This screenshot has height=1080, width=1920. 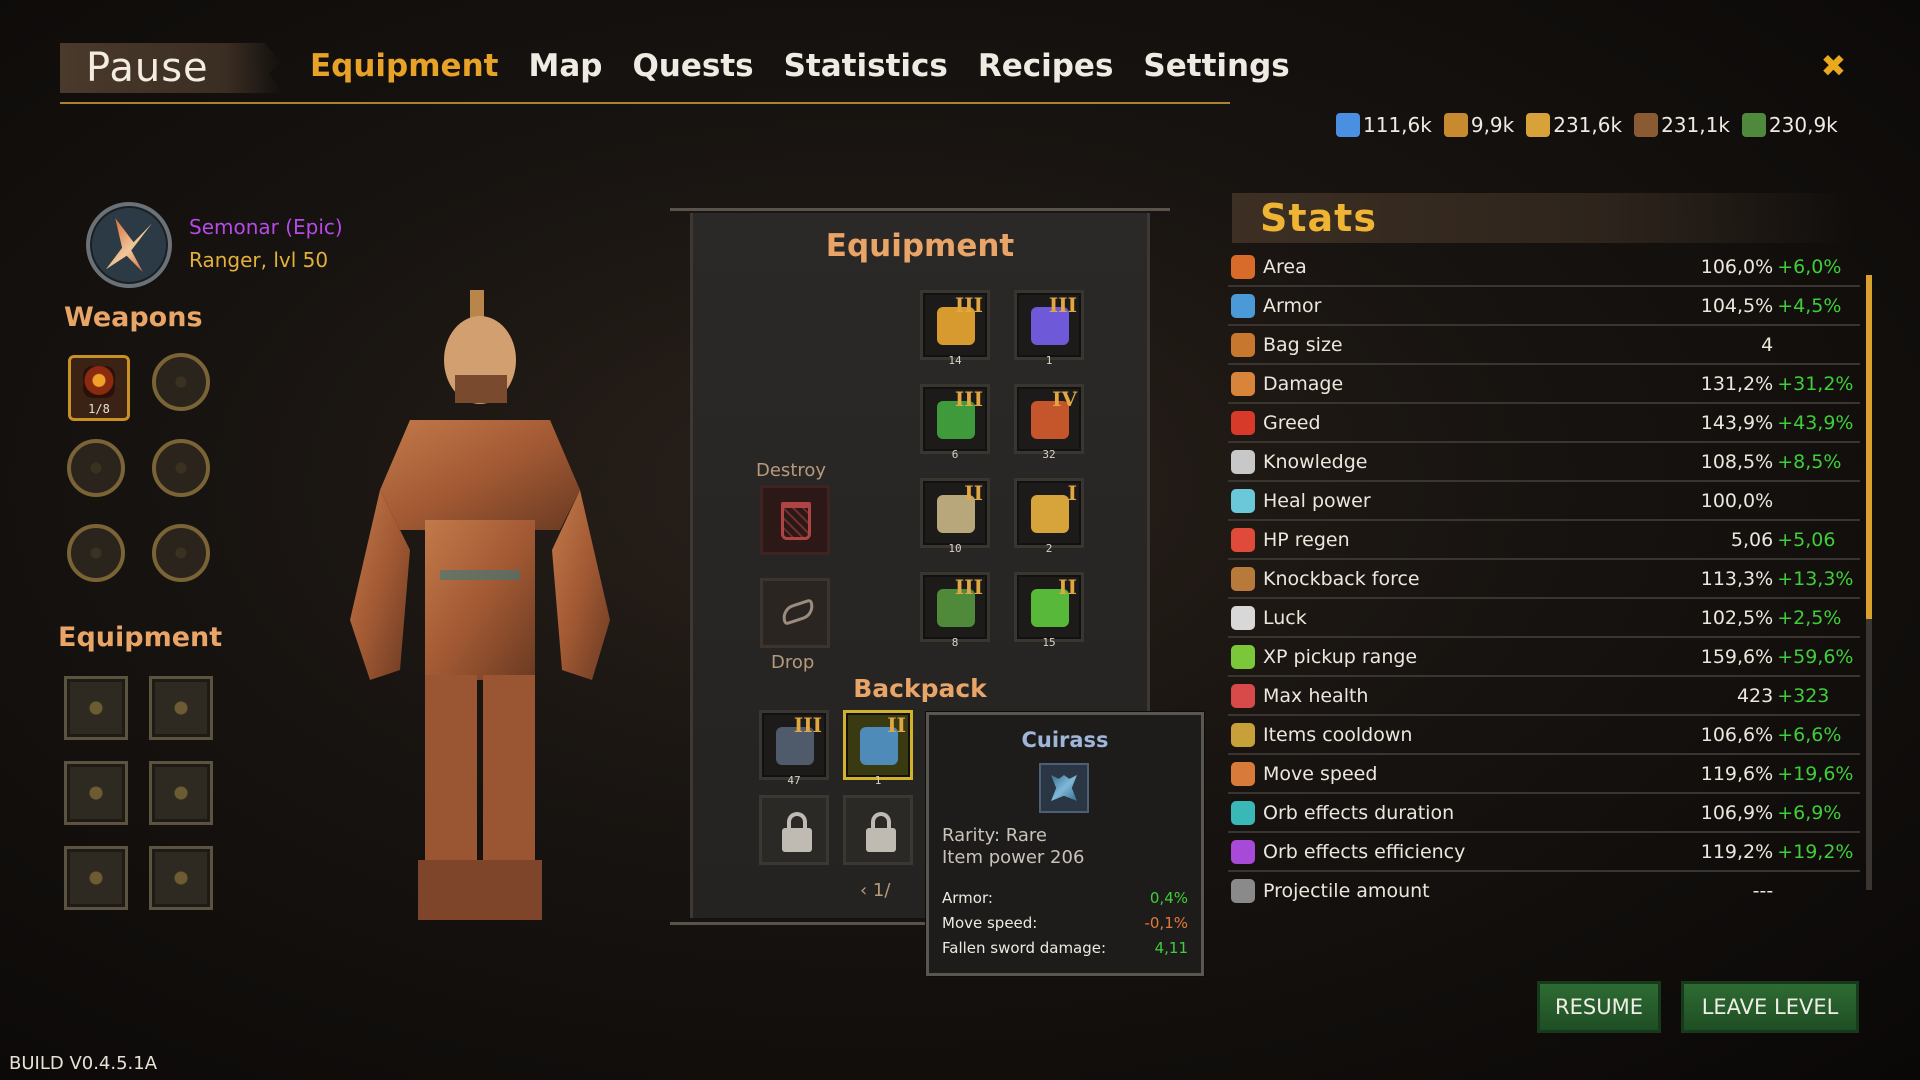 I want to click on item-level: 2, so click(x=1049, y=548).